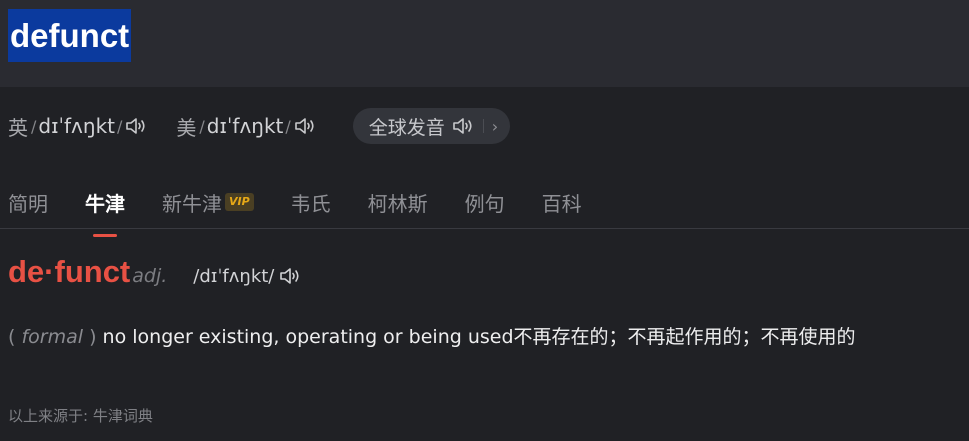 This screenshot has height=441, width=969. I want to click on tab-examples: 例句, so click(485, 202).